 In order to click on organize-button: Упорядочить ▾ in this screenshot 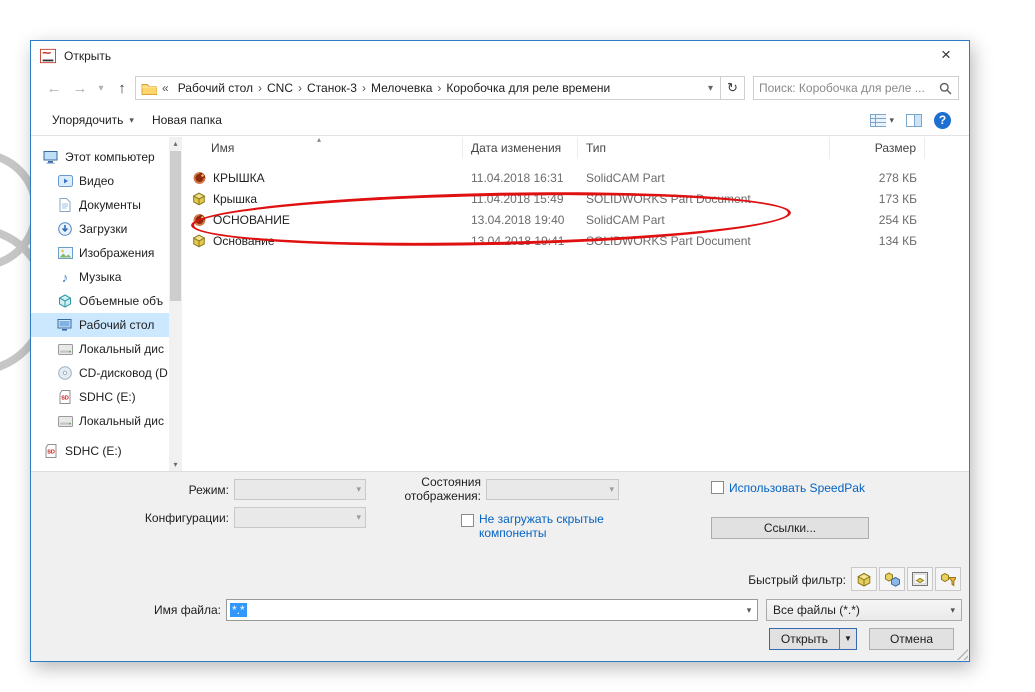, I will do `click(93, 120)`.